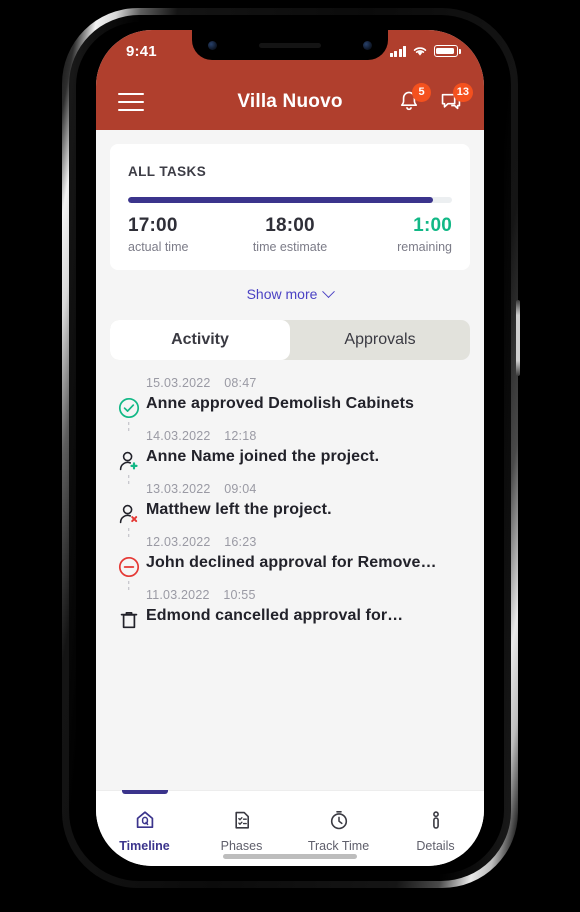 Image resolution: width=580 pixels, height=912 pixels. I want to click on list-item-time: 16:23, so click(240, 542).